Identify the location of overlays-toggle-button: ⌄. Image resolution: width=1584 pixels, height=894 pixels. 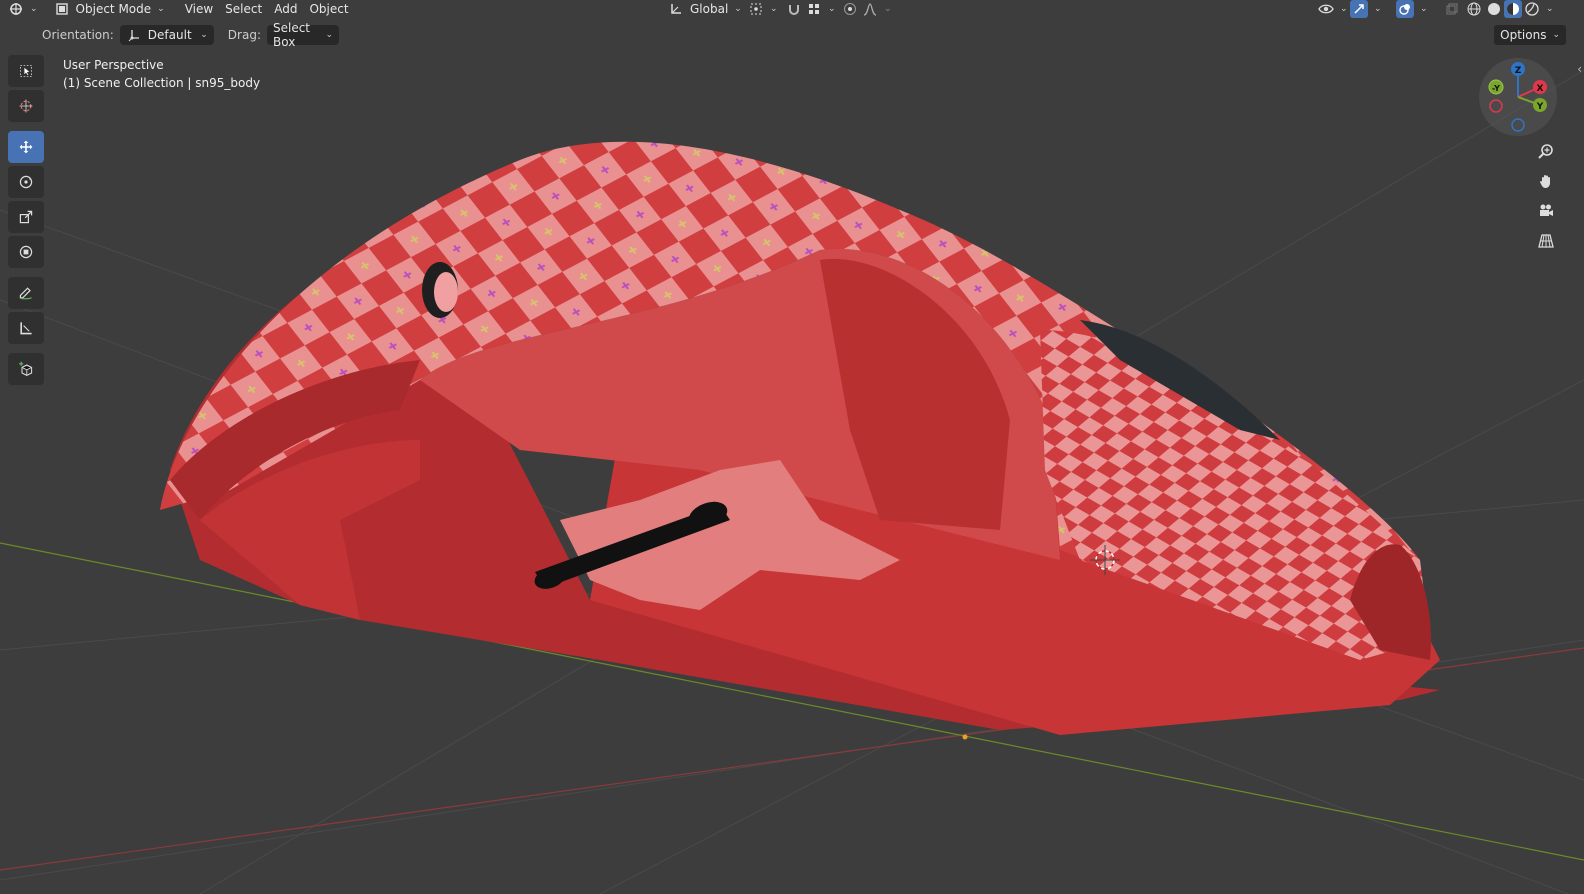
(1412, 9).